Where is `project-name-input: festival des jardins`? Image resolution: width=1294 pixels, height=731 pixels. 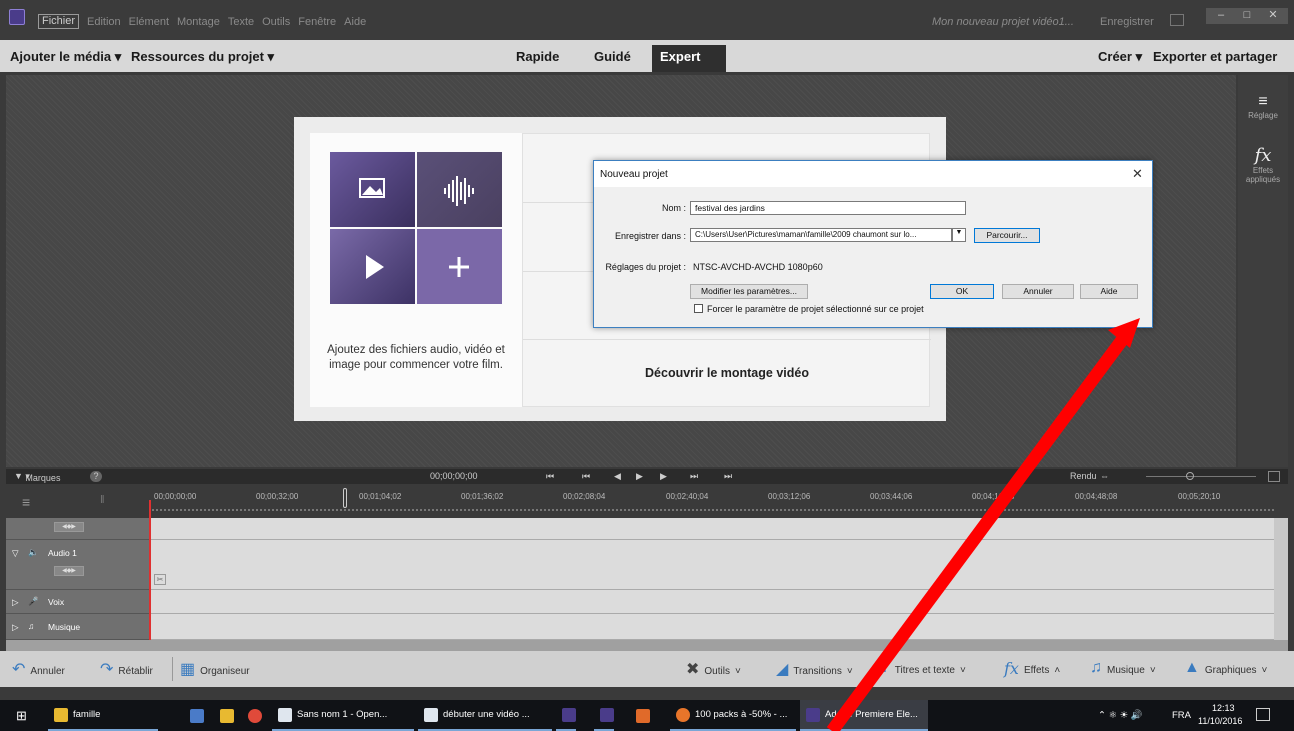 project-name-input: festival des jardins is located at coordinates (828, 208).